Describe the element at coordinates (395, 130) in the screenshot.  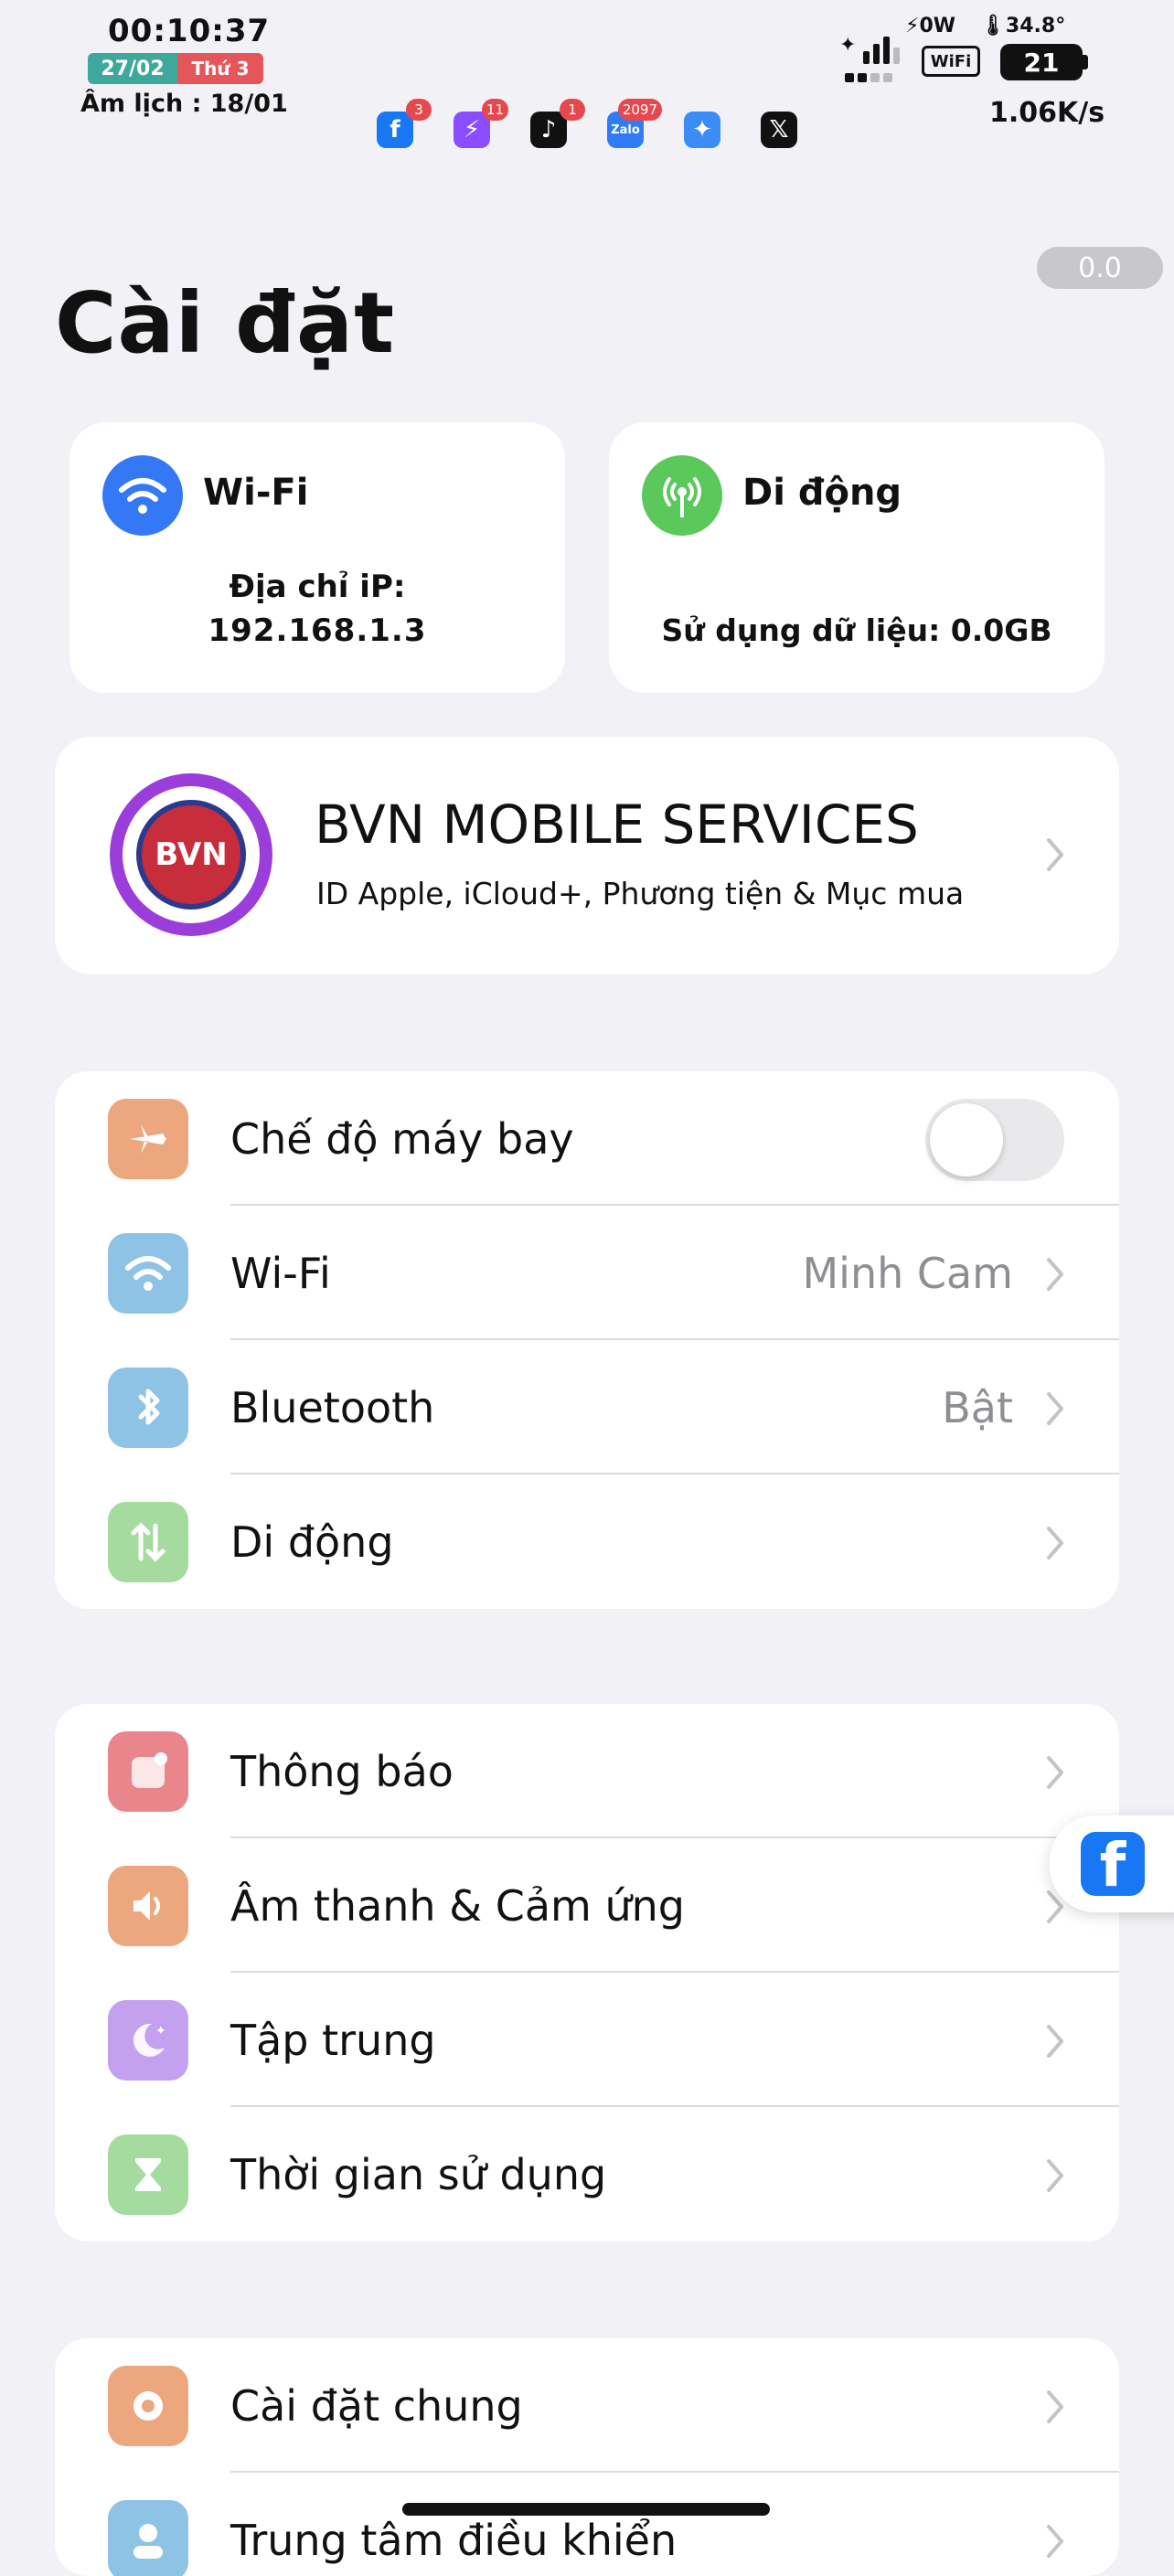
I see `facebook-icon-glyph: f` at that location.